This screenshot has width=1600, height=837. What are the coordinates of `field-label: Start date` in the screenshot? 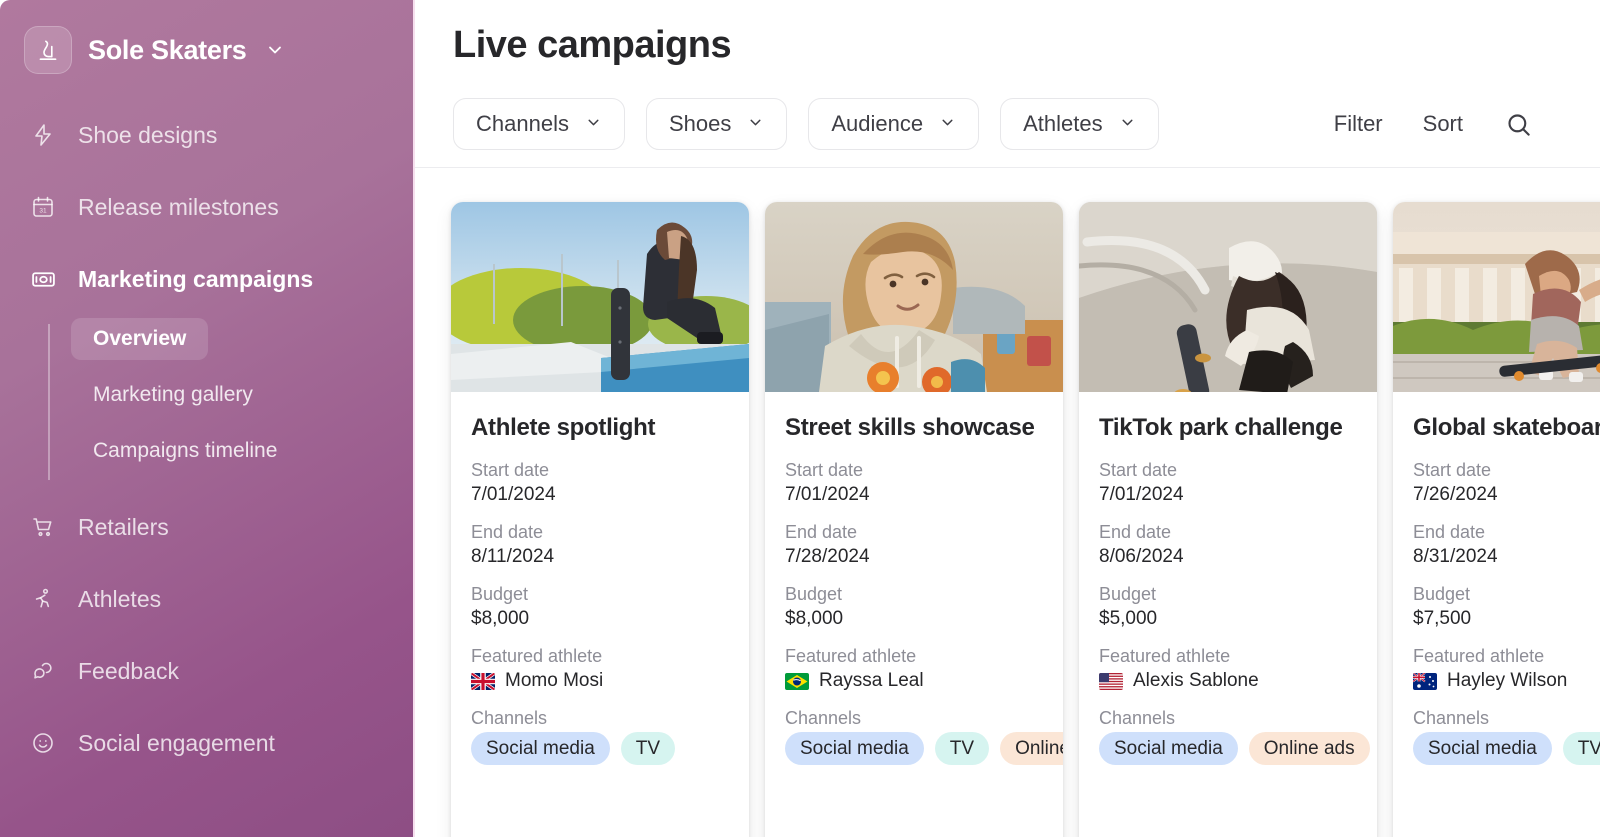 It's located at (510, 470).